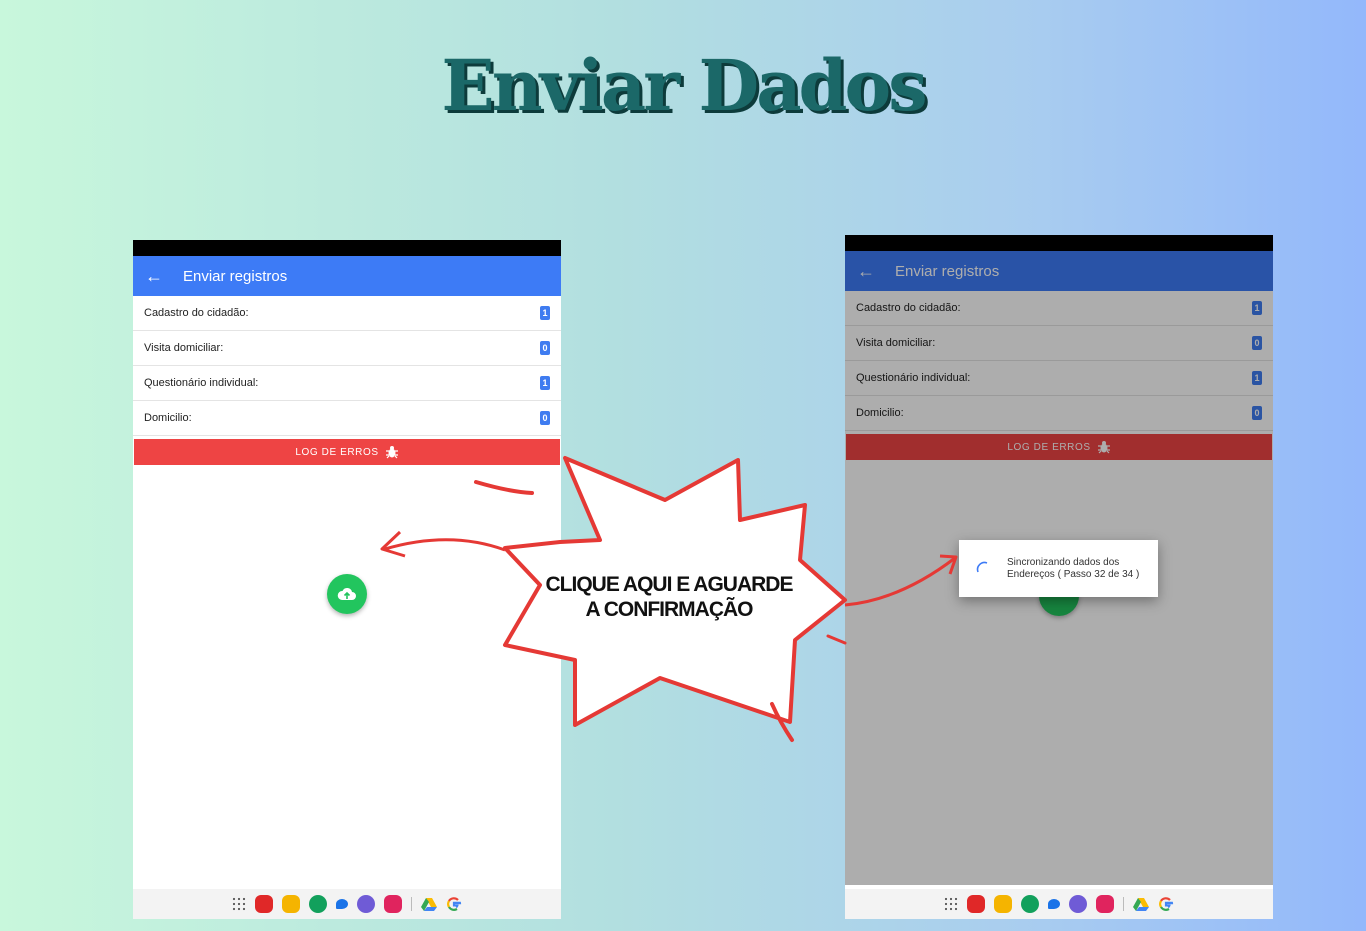 The image size is (1366, 931). I want to click on list-item: Questionário individual: 1, so click(347, 383).